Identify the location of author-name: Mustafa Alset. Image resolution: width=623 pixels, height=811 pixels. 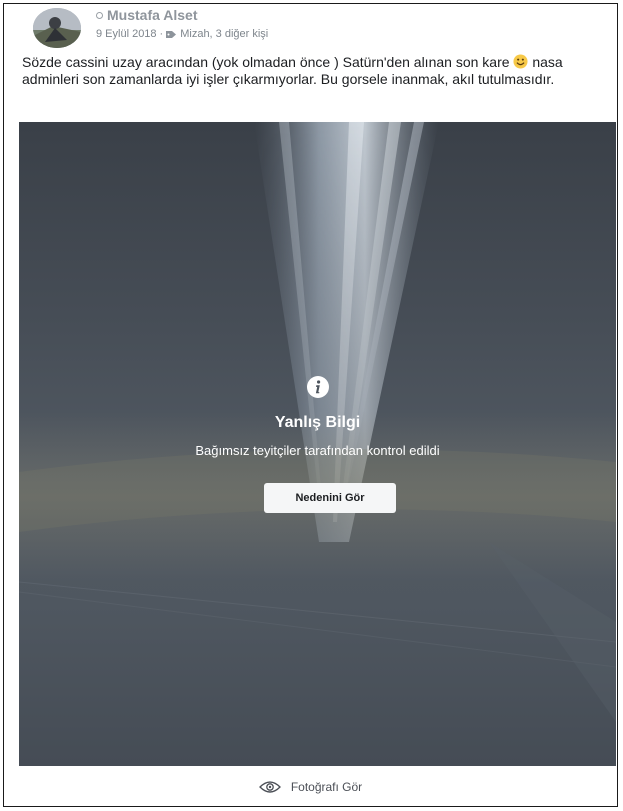
(147, 15).